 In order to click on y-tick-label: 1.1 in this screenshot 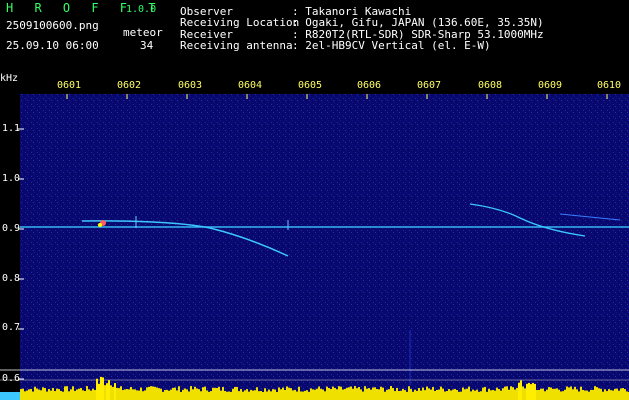, I will do `click(11, 128)`.